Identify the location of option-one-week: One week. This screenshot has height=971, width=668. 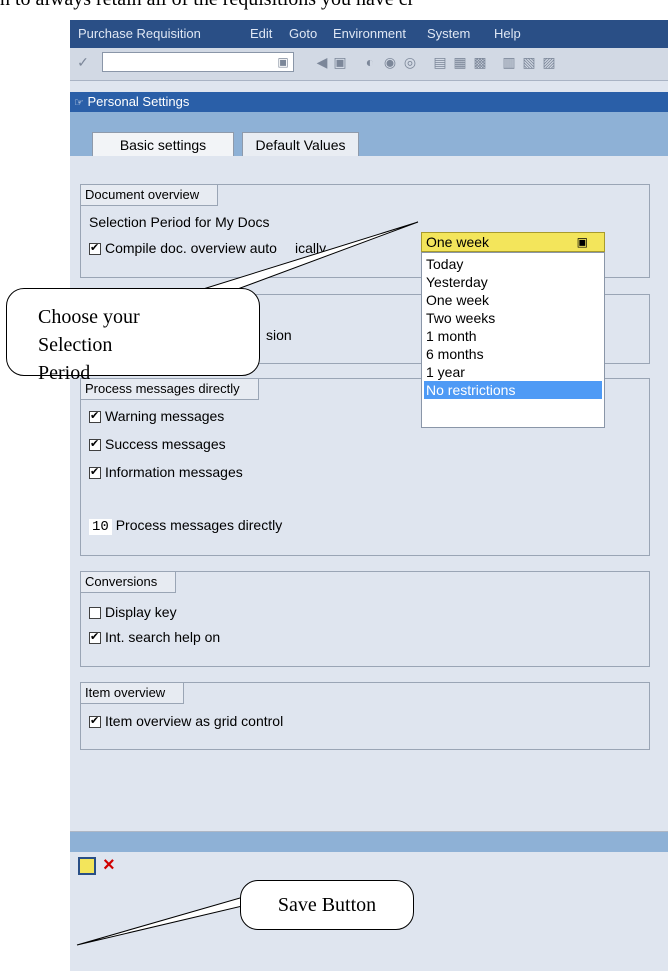
(513, 300).